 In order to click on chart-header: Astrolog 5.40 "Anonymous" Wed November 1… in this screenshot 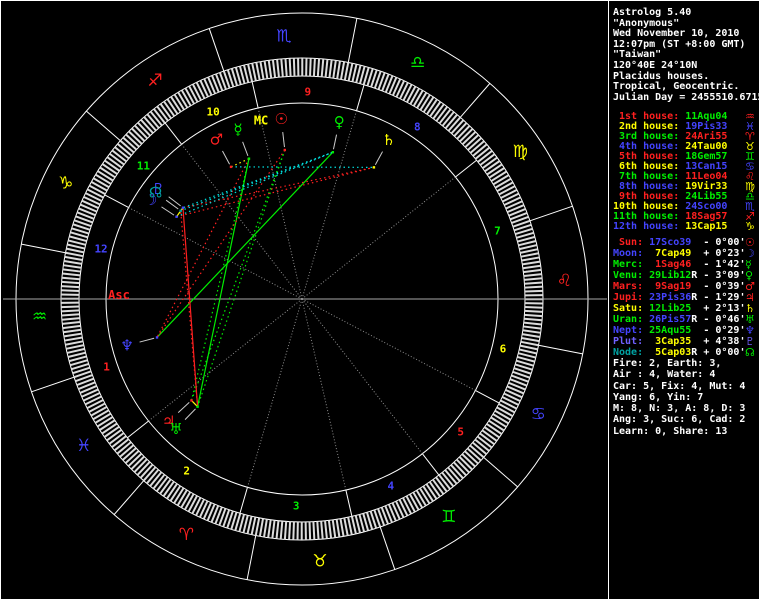, I will do `click(686, 55)`.